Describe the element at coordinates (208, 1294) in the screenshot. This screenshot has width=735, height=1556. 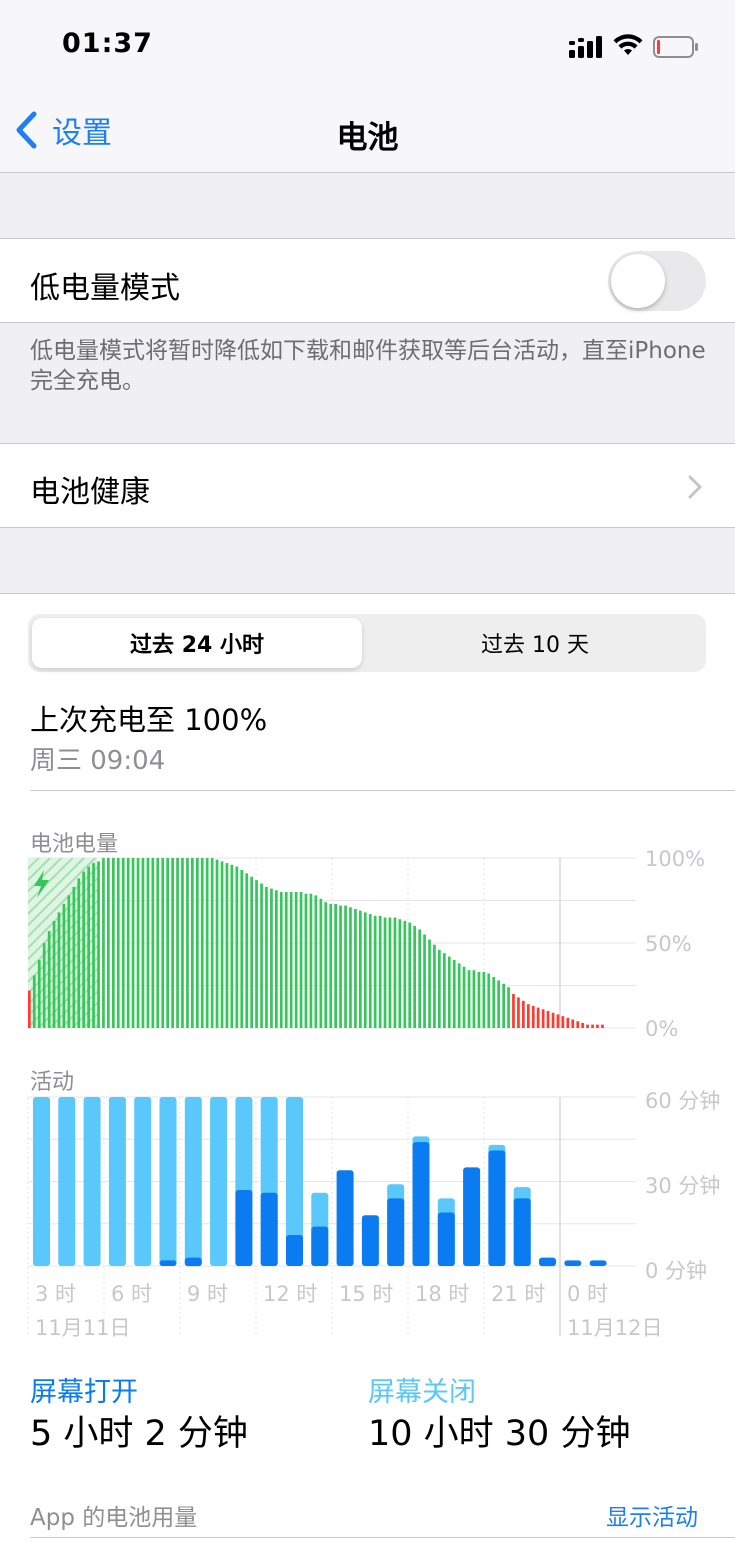
I see `x-tick-label: 9 时` at that location.